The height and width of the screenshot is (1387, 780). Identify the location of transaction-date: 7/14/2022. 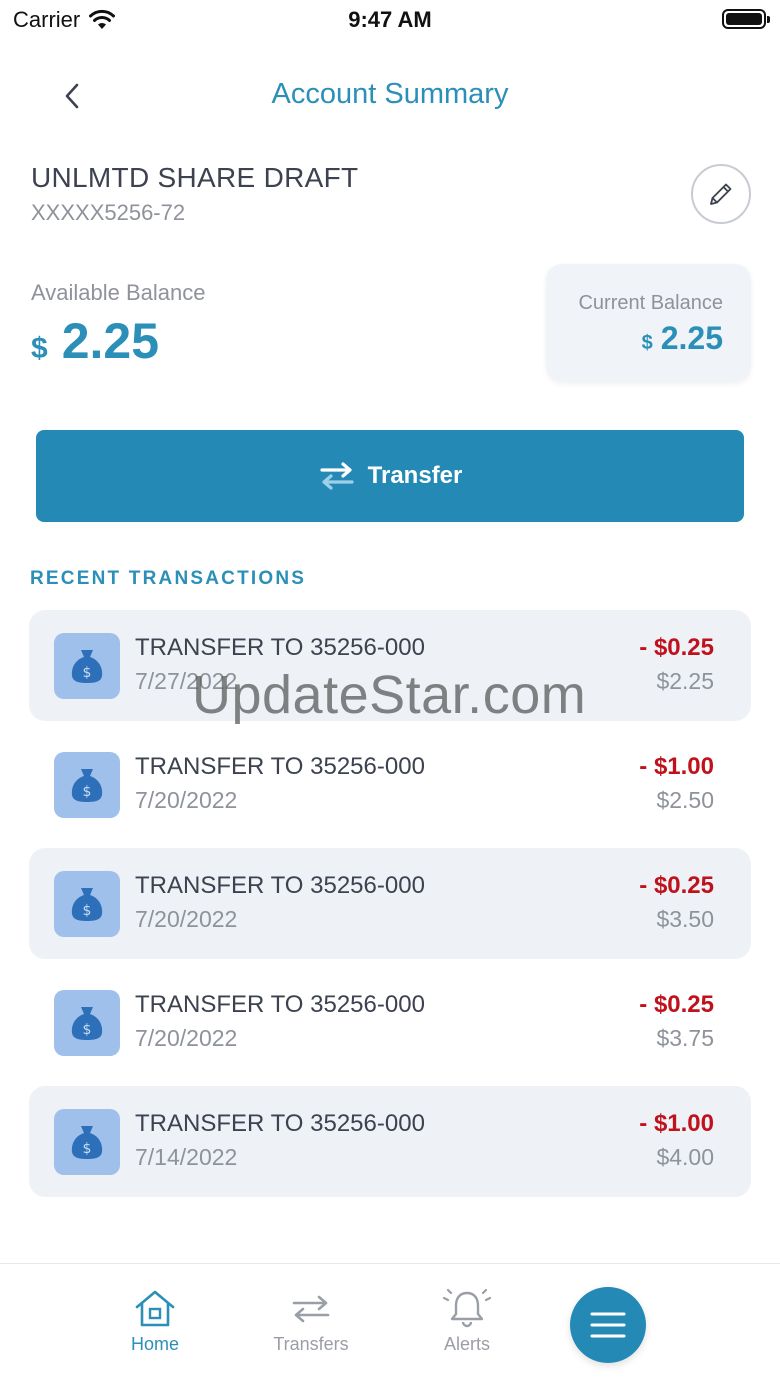
(186, 1157).